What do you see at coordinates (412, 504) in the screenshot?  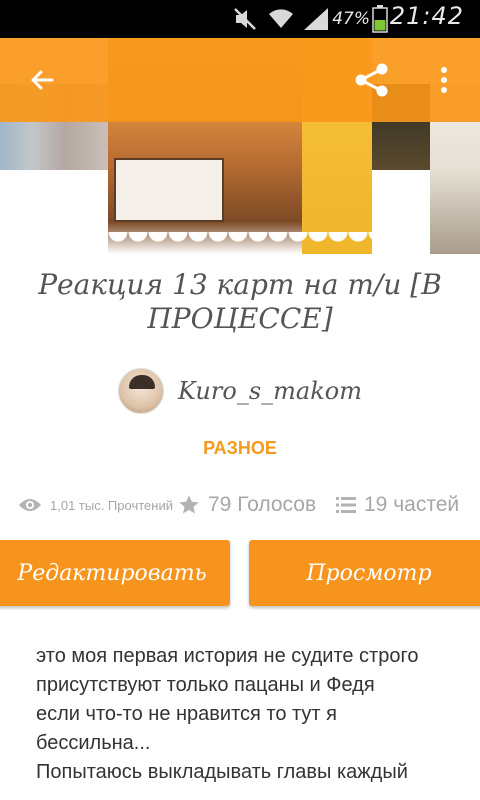 I see `parts-count: 19 частей` at bounding box center [412, 504].